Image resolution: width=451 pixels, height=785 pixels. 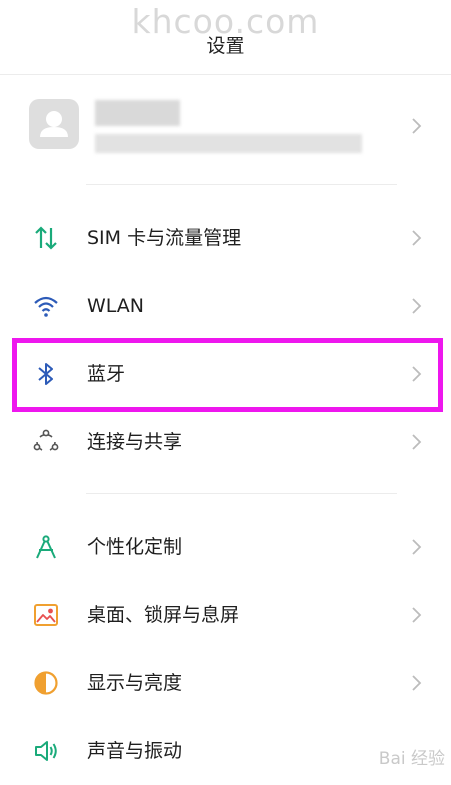 I want to click on wifi-icon, so click(x=46, y=306).